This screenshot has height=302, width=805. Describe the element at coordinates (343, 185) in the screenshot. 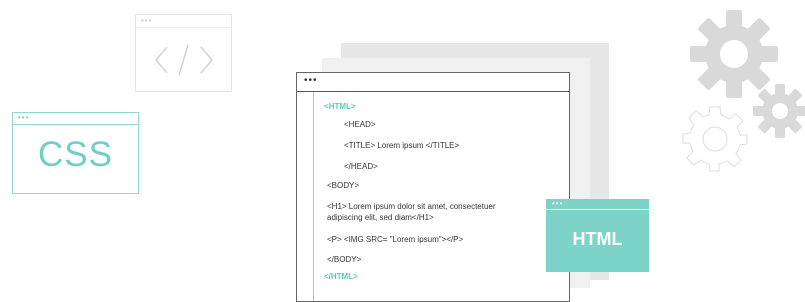

I see `code-line: <BODY>` at that location.